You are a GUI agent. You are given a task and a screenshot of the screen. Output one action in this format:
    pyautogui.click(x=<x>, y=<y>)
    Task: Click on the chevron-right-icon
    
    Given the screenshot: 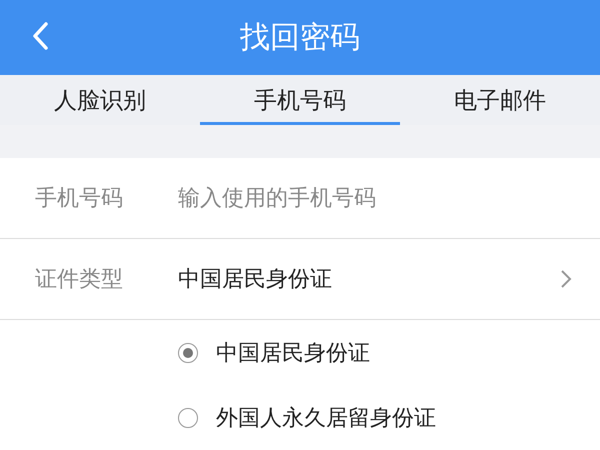 What is the action you would take?
    pyautogui.click(x=566, y=279)
    